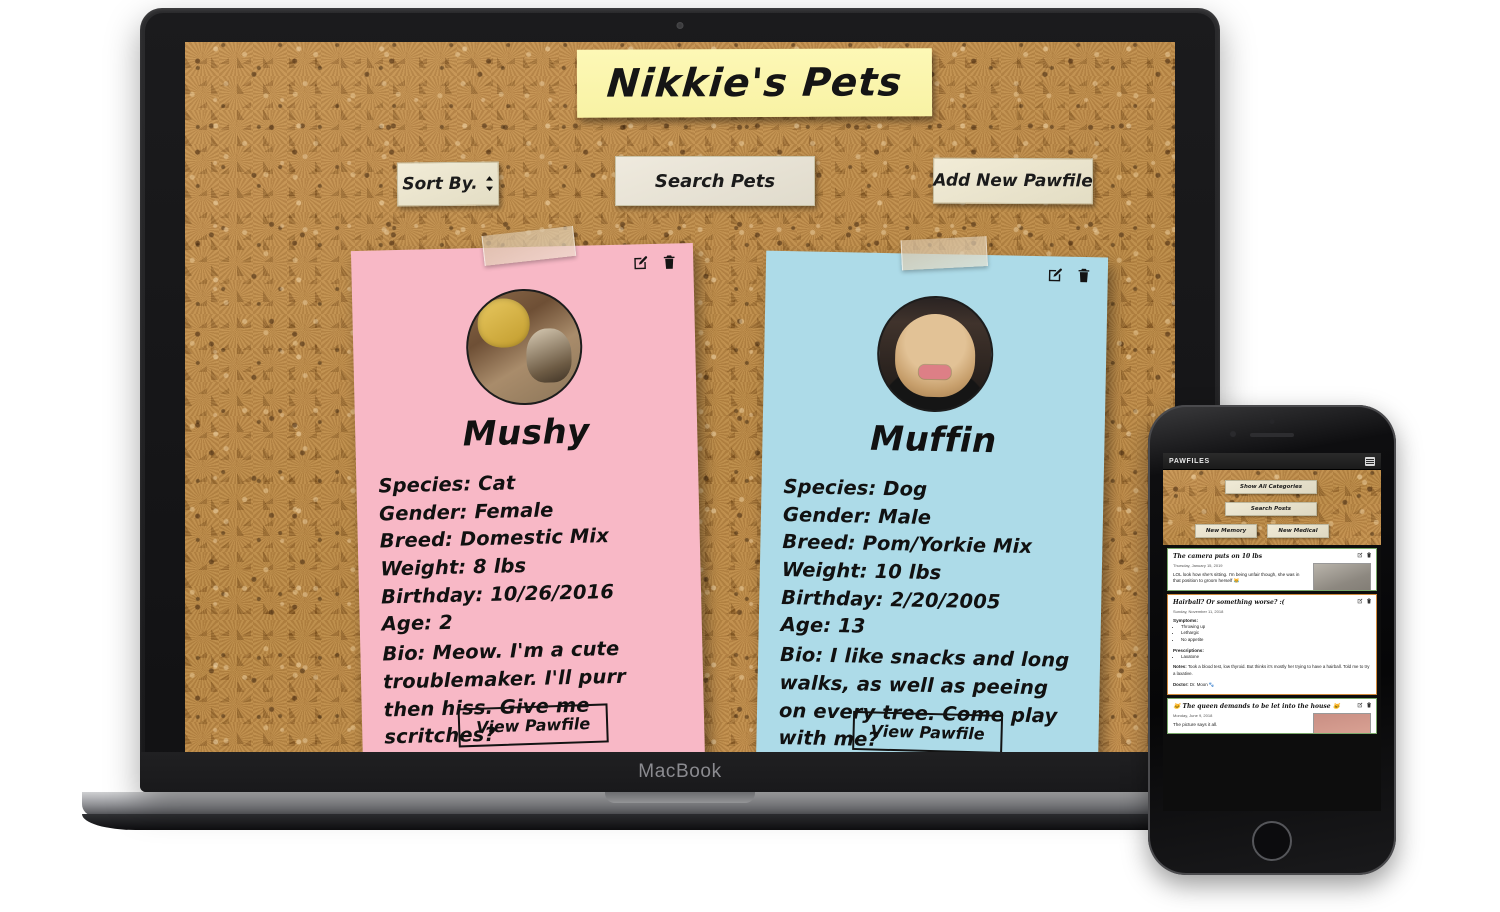 The width and height of the screenshot is (1500, 912). I want to click on webcam-icon, so click(680, 25).